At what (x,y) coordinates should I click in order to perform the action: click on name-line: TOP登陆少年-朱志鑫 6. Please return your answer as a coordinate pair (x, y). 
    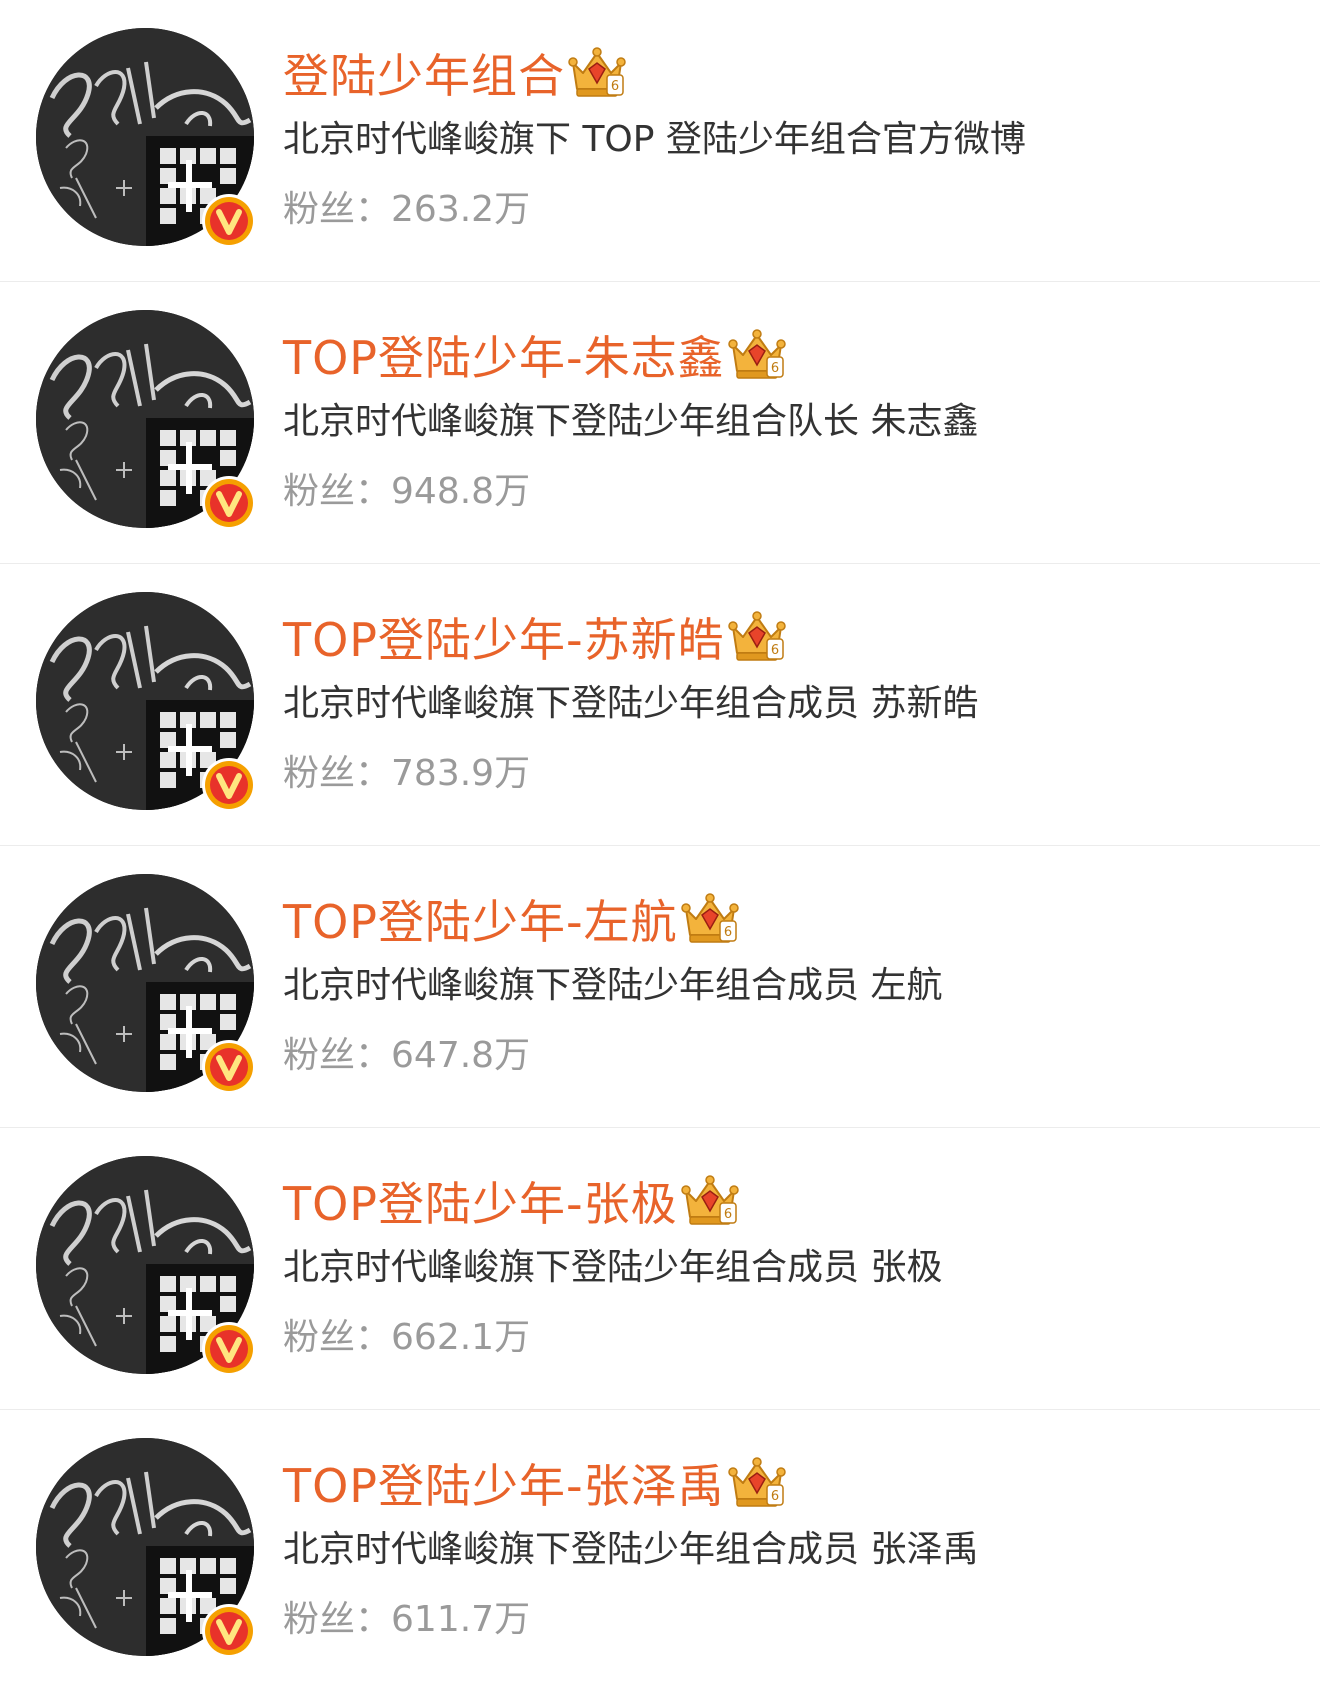
    Looking at the image, I should click on (791, 355).